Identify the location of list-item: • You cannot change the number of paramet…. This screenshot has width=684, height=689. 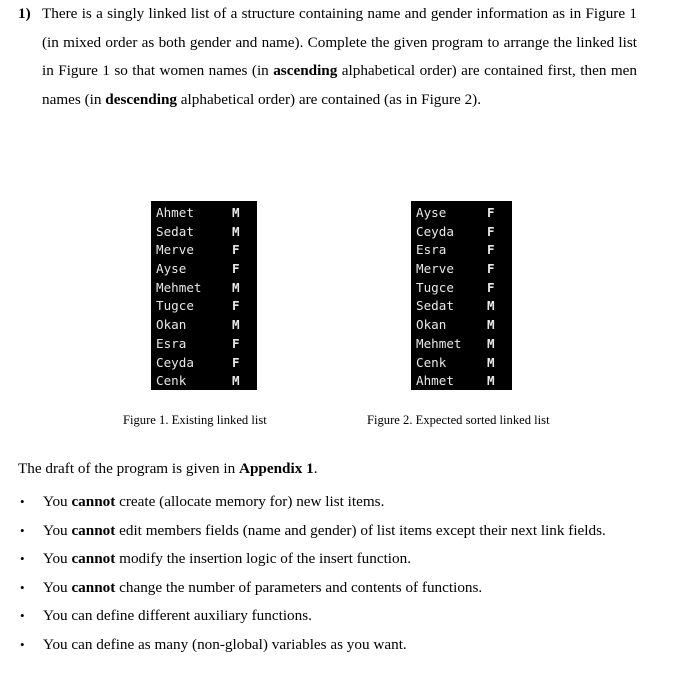
(342, 588).